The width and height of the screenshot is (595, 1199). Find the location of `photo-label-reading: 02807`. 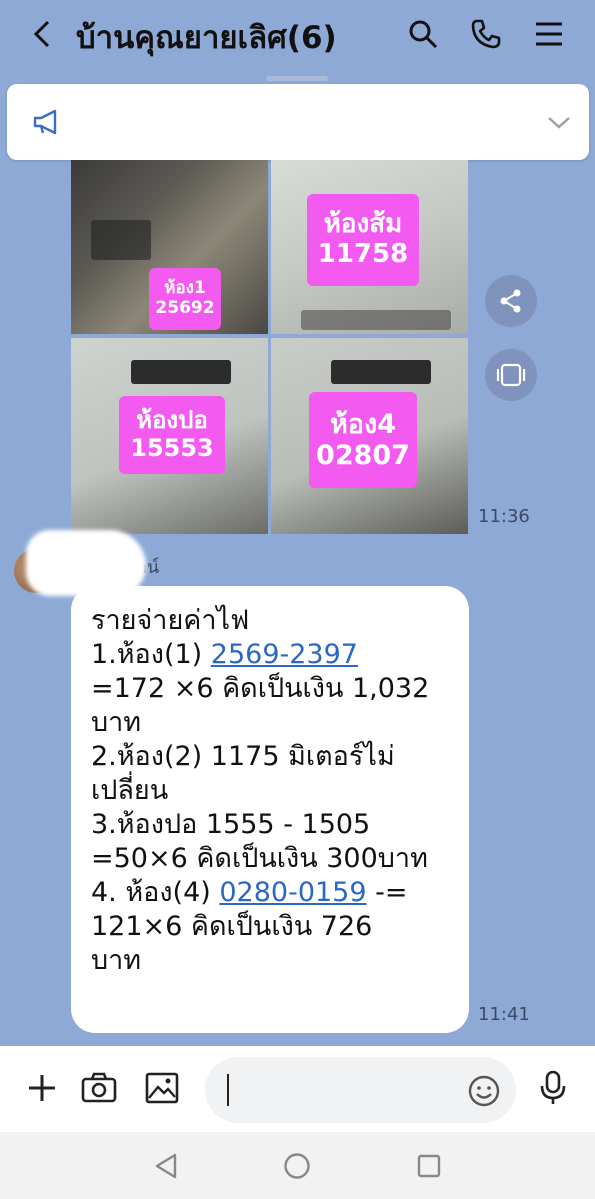

photo-label-reading: 02807 is located at coordinates (363, 455).